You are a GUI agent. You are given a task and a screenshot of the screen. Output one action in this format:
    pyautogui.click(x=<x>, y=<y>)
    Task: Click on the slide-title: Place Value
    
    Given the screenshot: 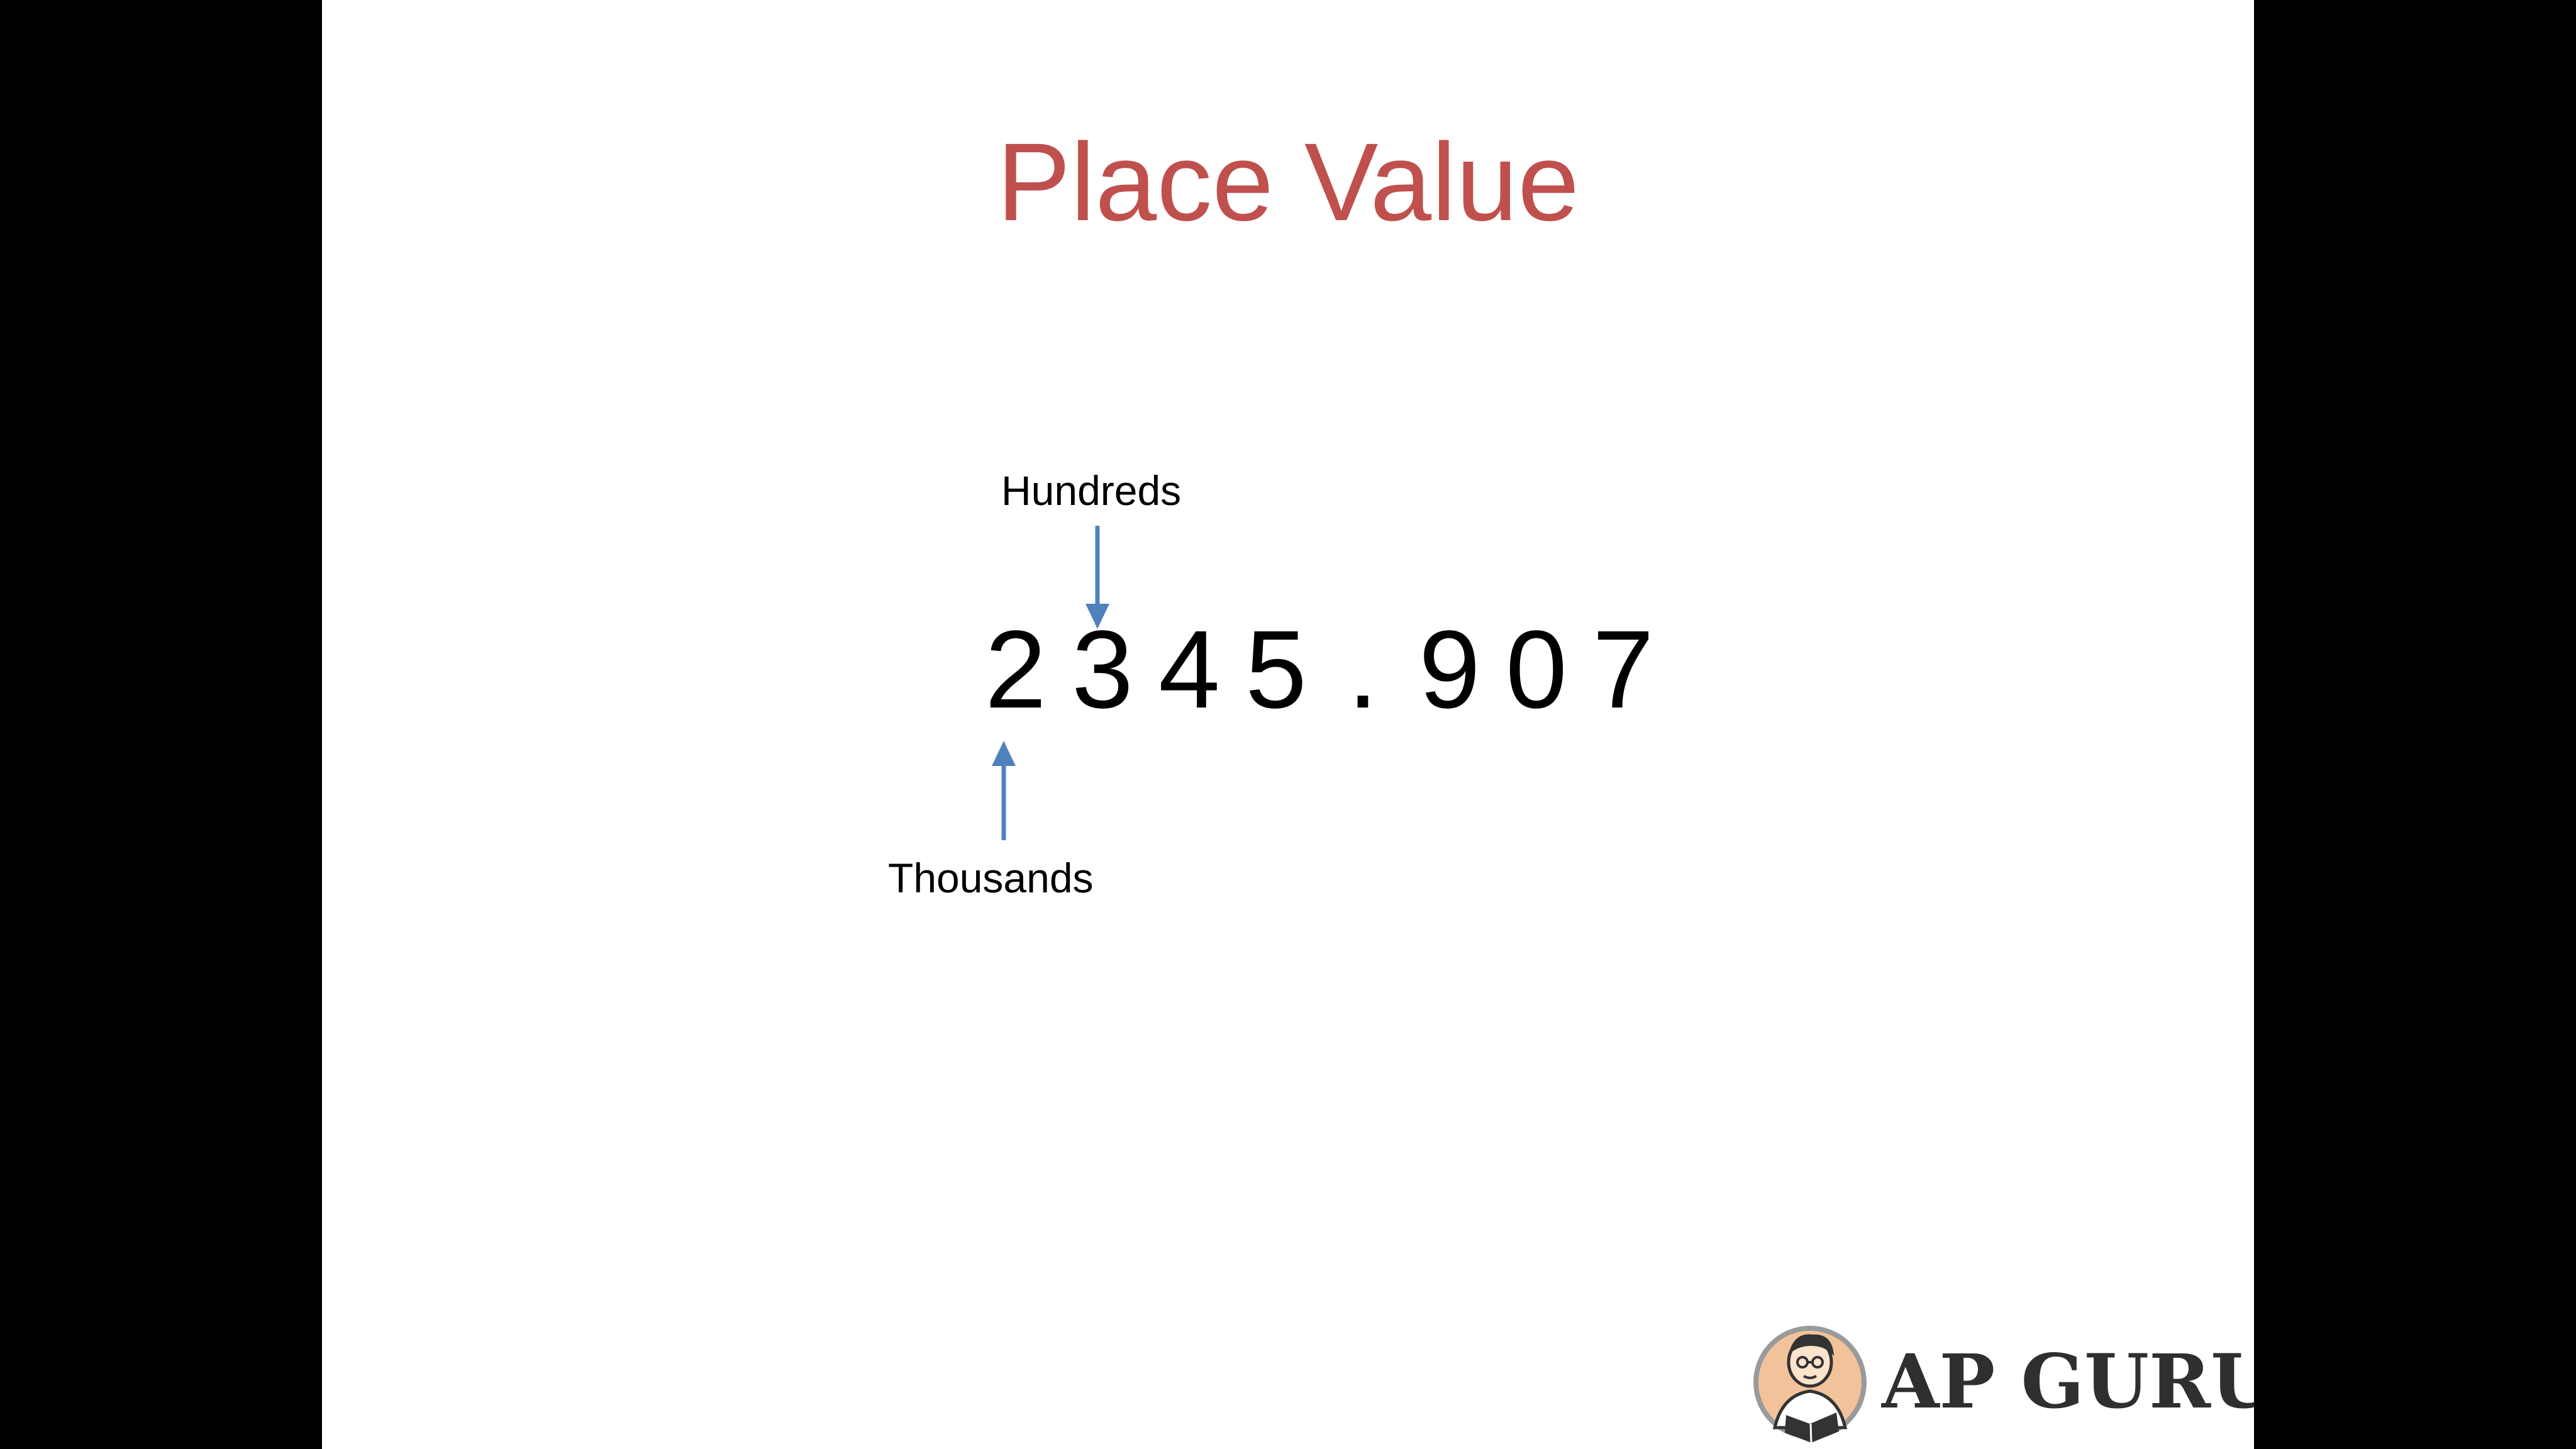 What is the action you would take?
    pyautogui.click(x=1288, y=182)
    